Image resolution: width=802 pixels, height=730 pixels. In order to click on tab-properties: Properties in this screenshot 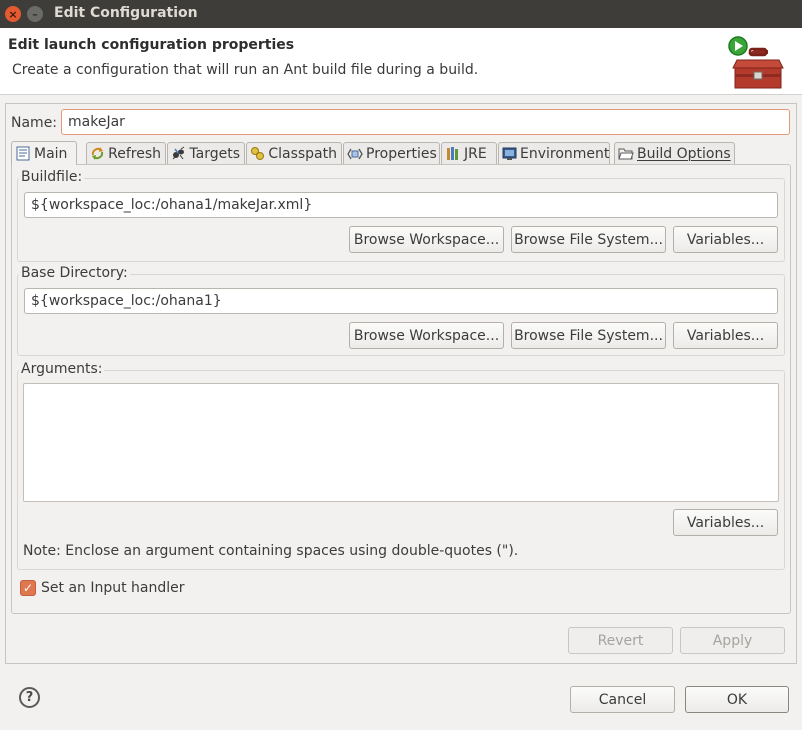, I will do `click(391, 153)`.